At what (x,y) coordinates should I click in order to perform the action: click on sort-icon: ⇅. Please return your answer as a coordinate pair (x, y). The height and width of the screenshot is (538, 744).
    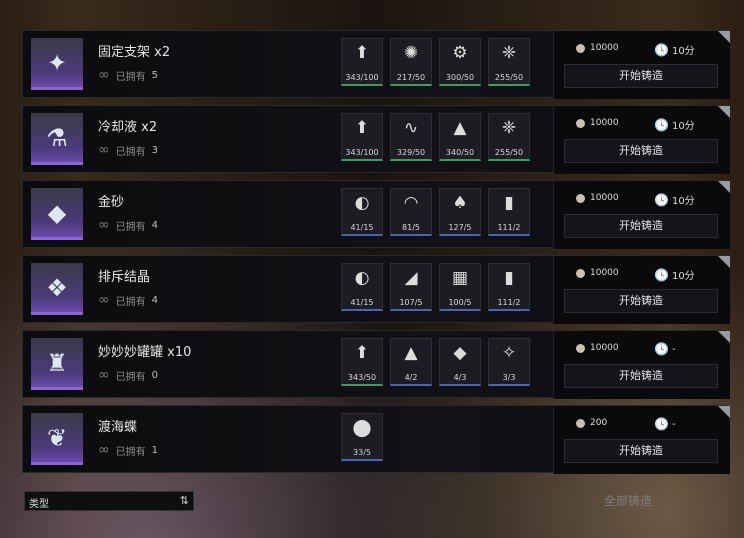
    Looking at the image, I should click on (184, 500).